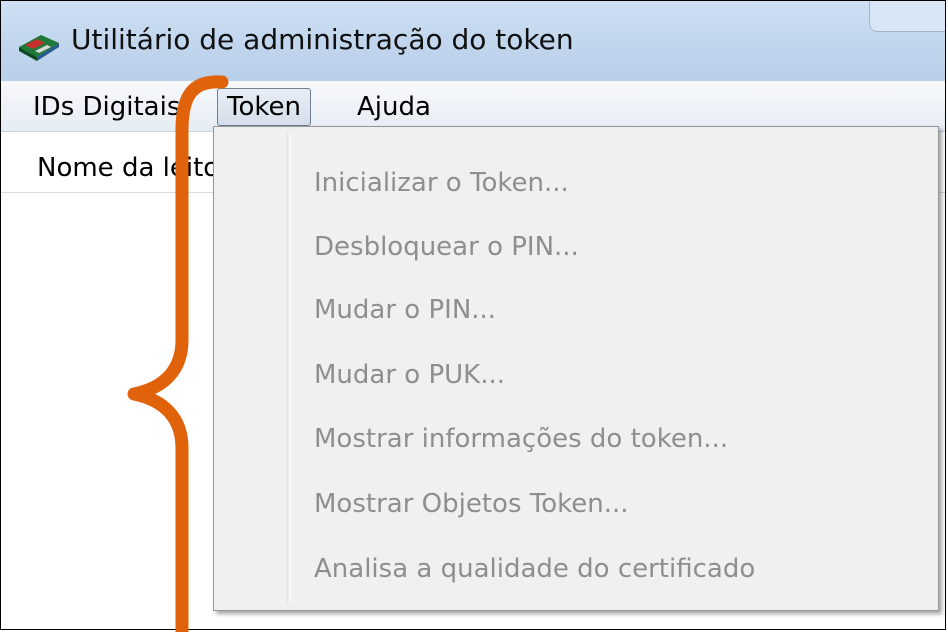  Describe the element at coordinates (39, 48) in the screenshot. I see `token-card-icon` at that location.